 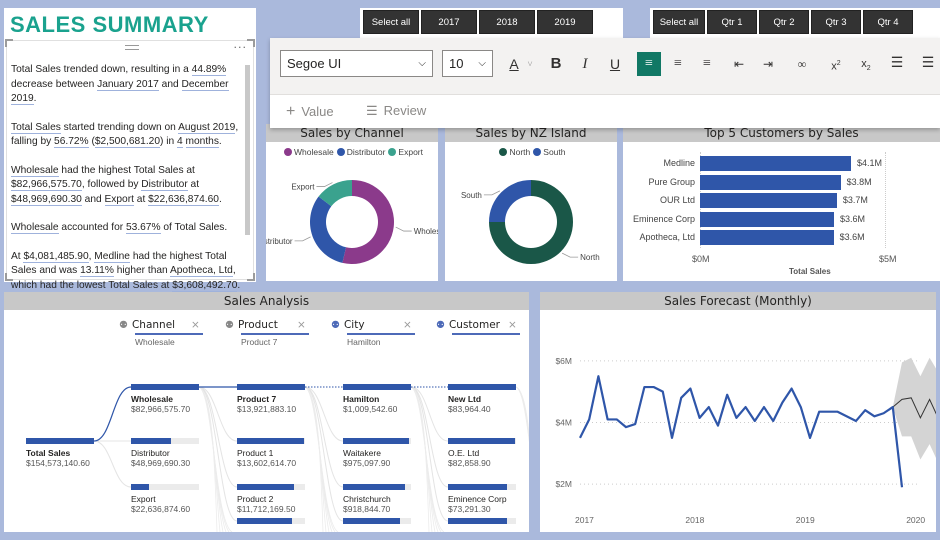 I want to click on actual-sales-line, so click(x=741, y=431).